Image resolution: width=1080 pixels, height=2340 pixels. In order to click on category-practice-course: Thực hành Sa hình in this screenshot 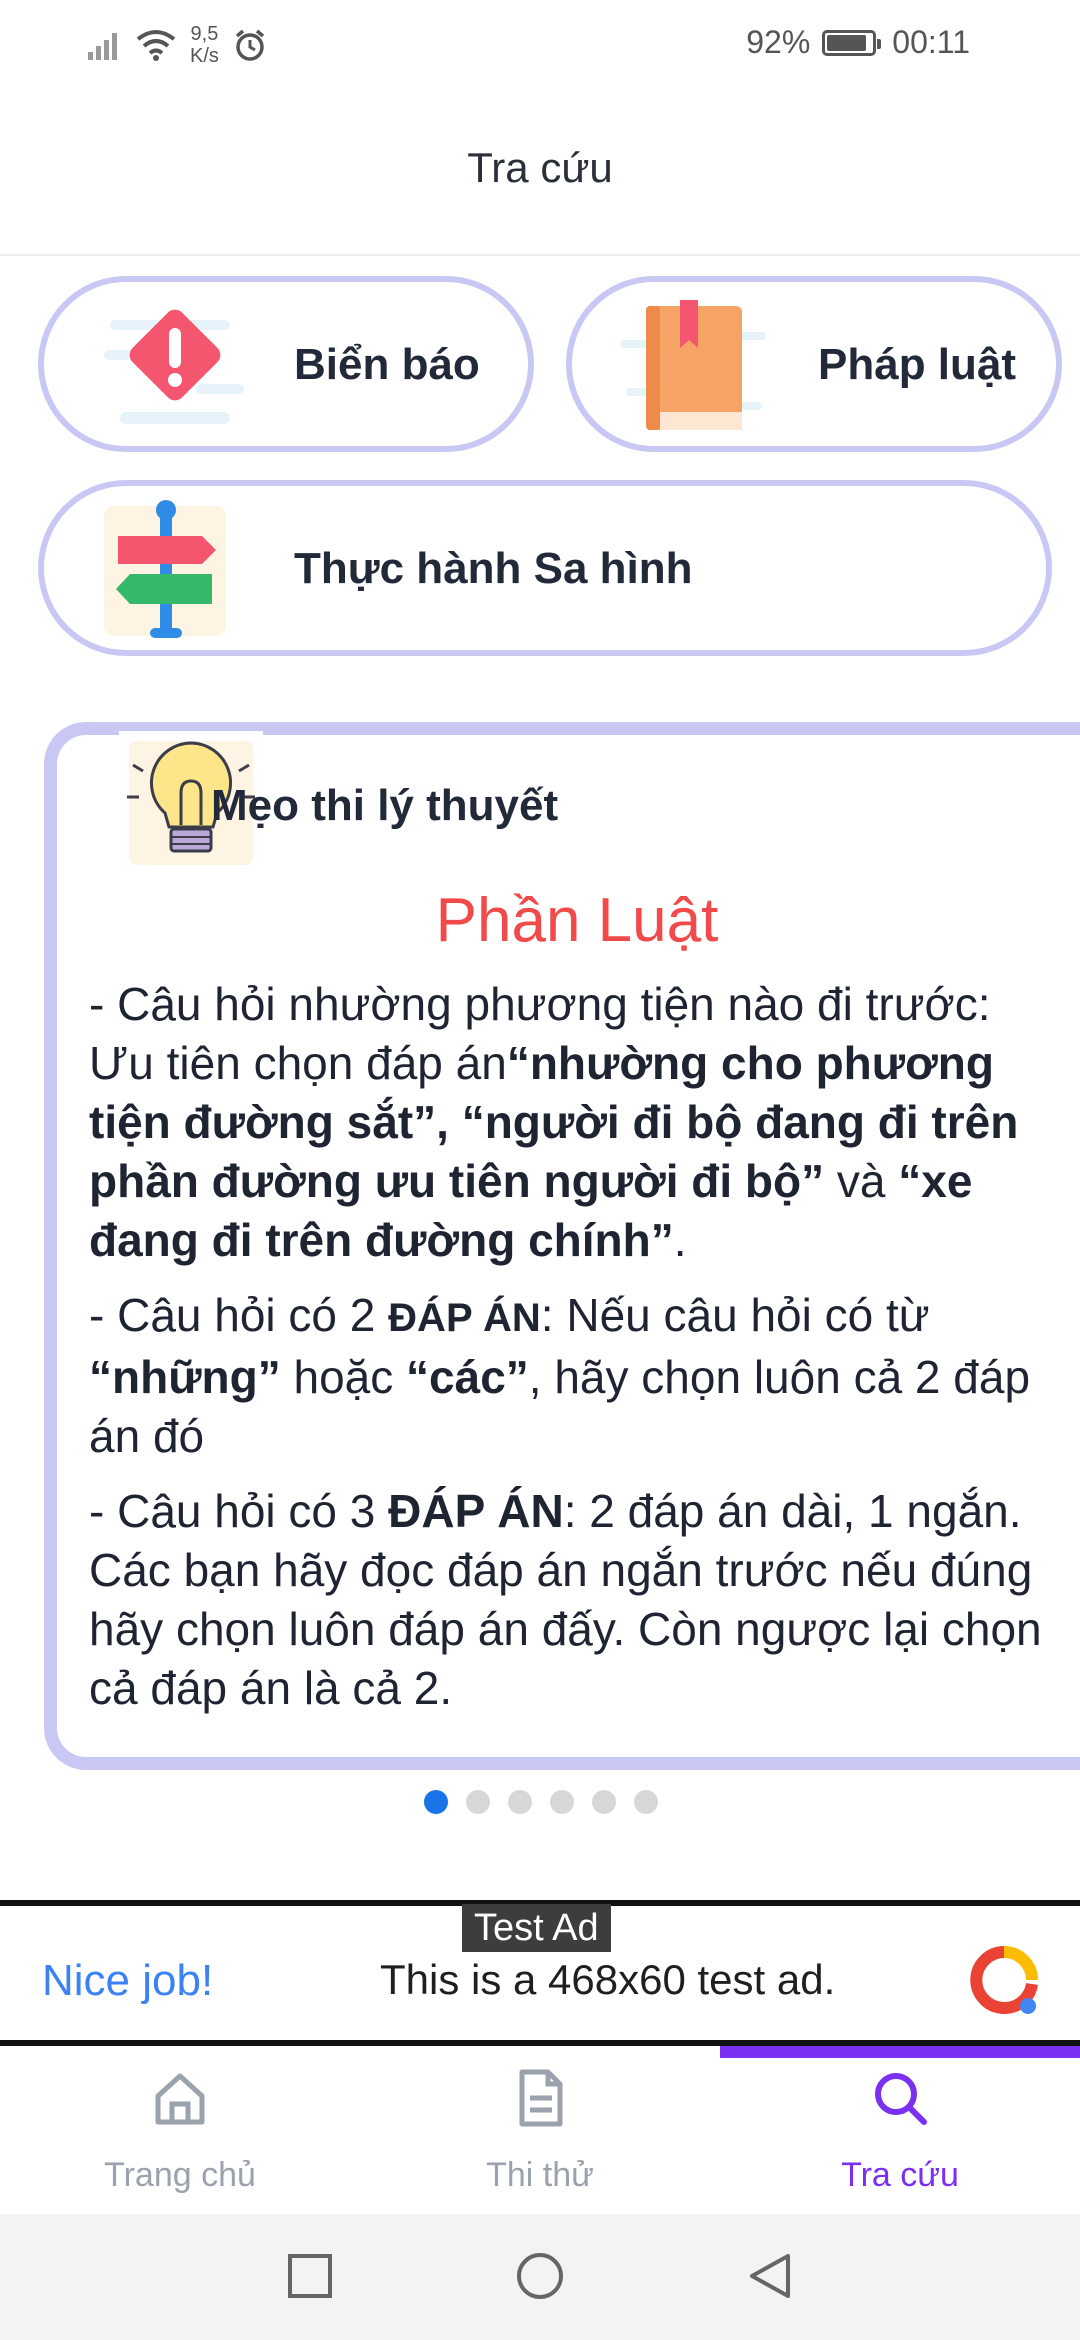, I will do `click(545, 568)`.